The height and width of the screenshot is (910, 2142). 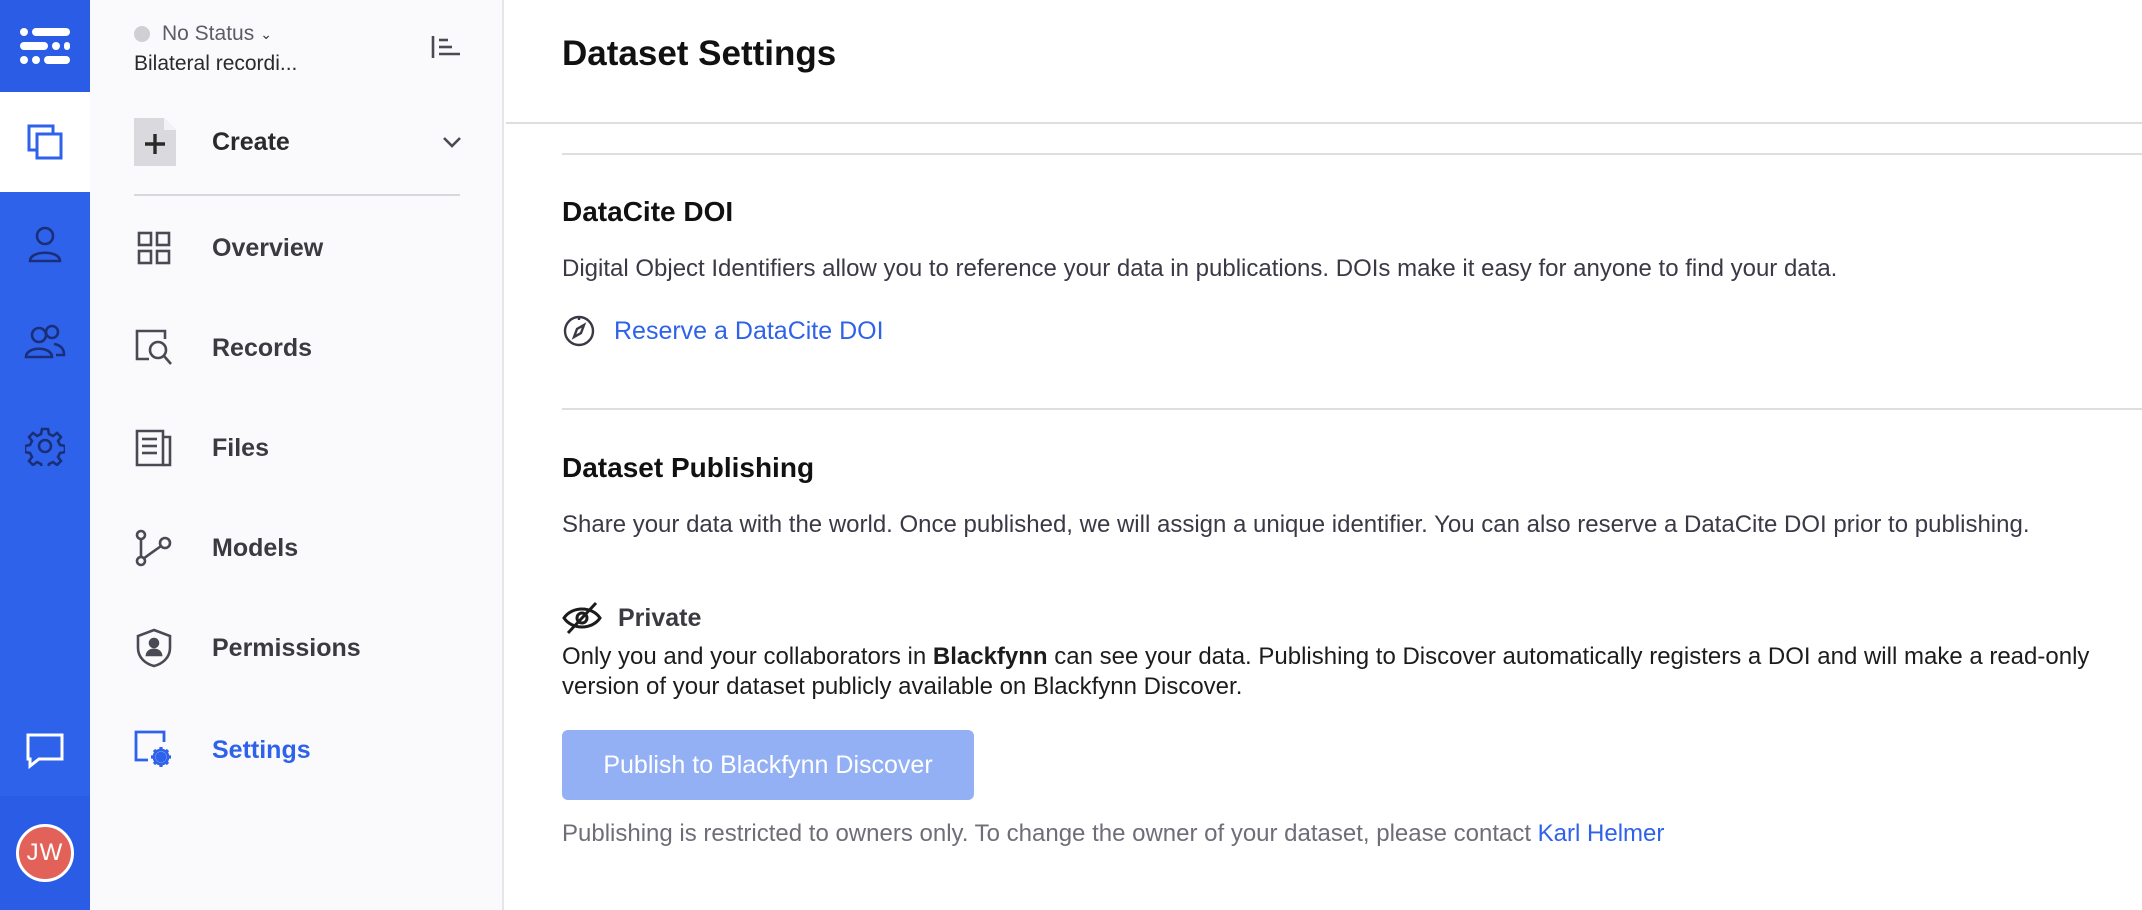 I want to click on rail-settings, so click(x=45, y=446).